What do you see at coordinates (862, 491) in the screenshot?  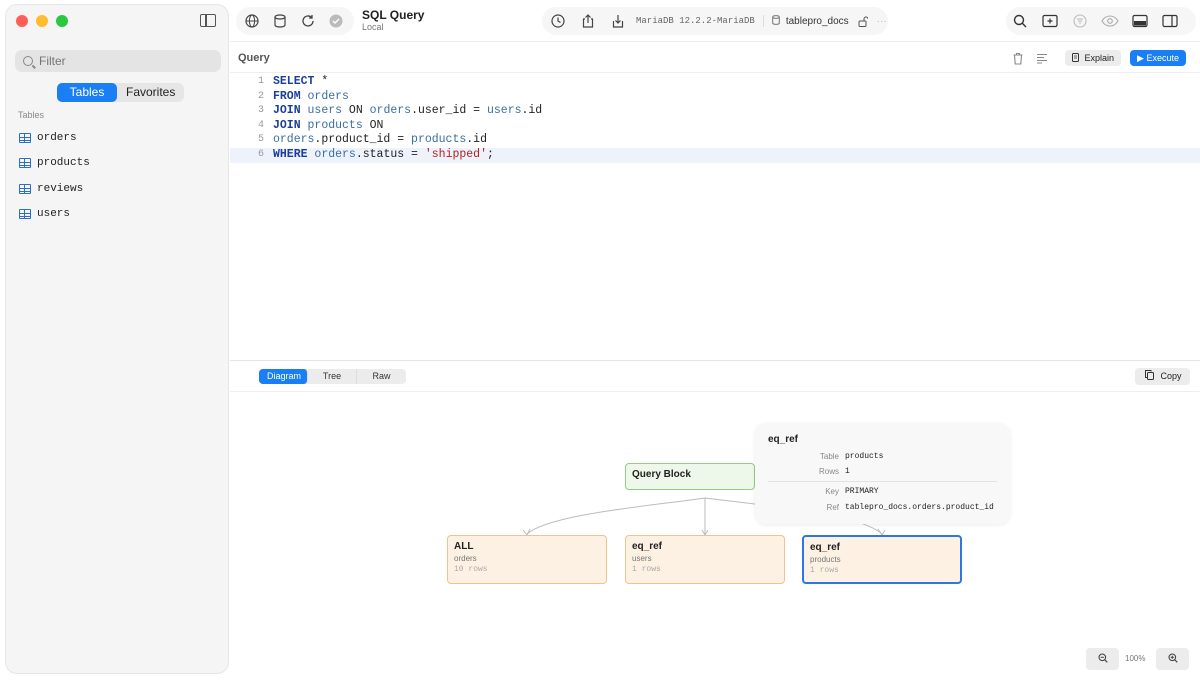 I see `tooltip-value: PRIMARY` at bounding box center [862, 491].